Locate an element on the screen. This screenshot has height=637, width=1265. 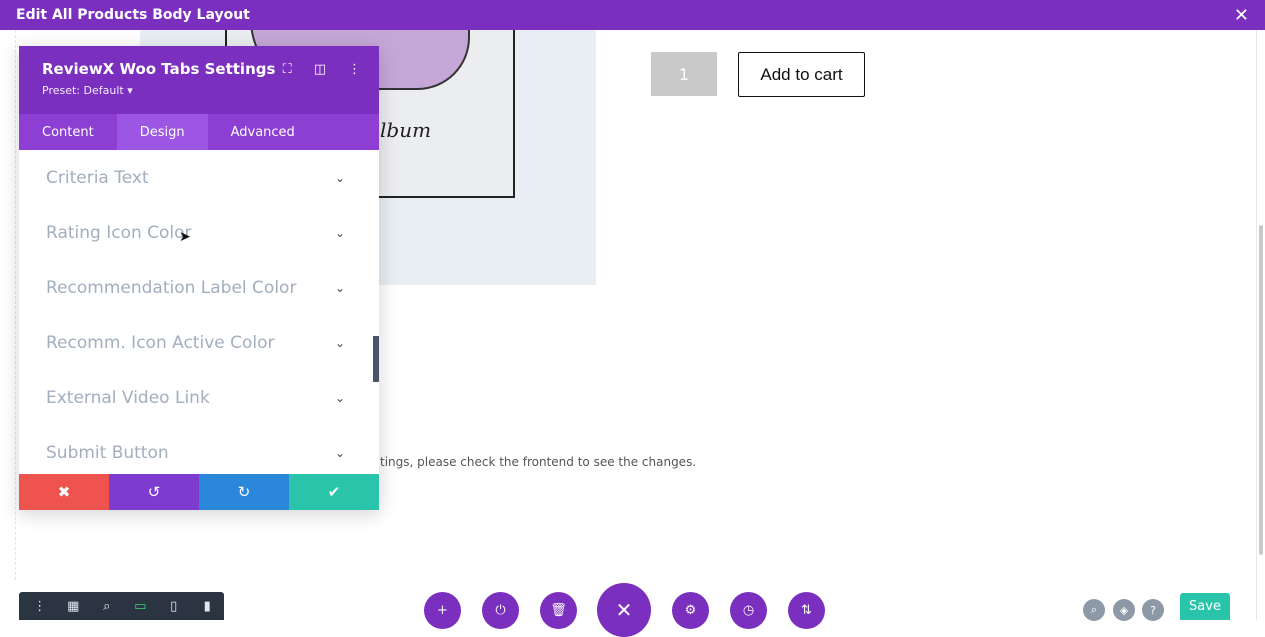
builder-title: Edit All Products Body Layout is located at coordinates (133, 15).